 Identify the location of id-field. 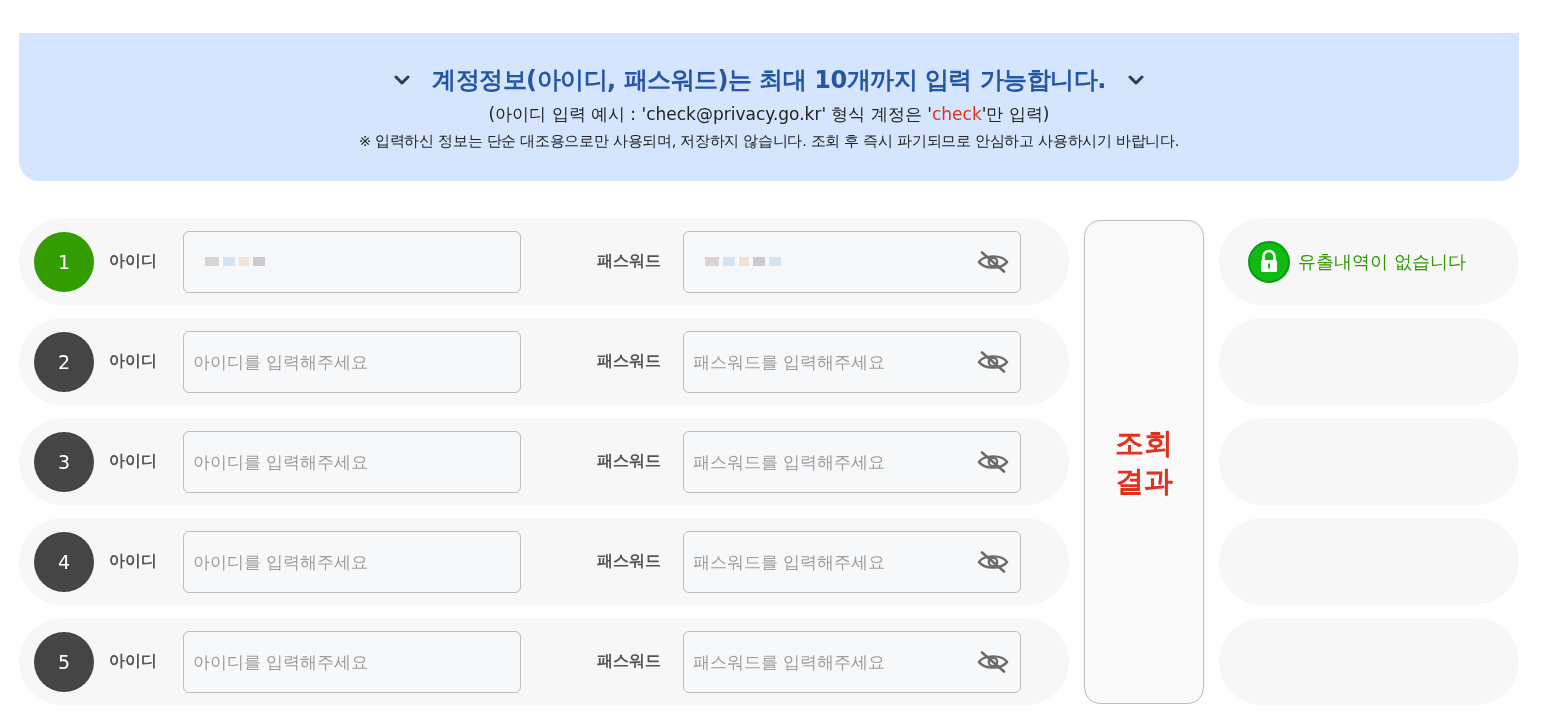
(352, 261).